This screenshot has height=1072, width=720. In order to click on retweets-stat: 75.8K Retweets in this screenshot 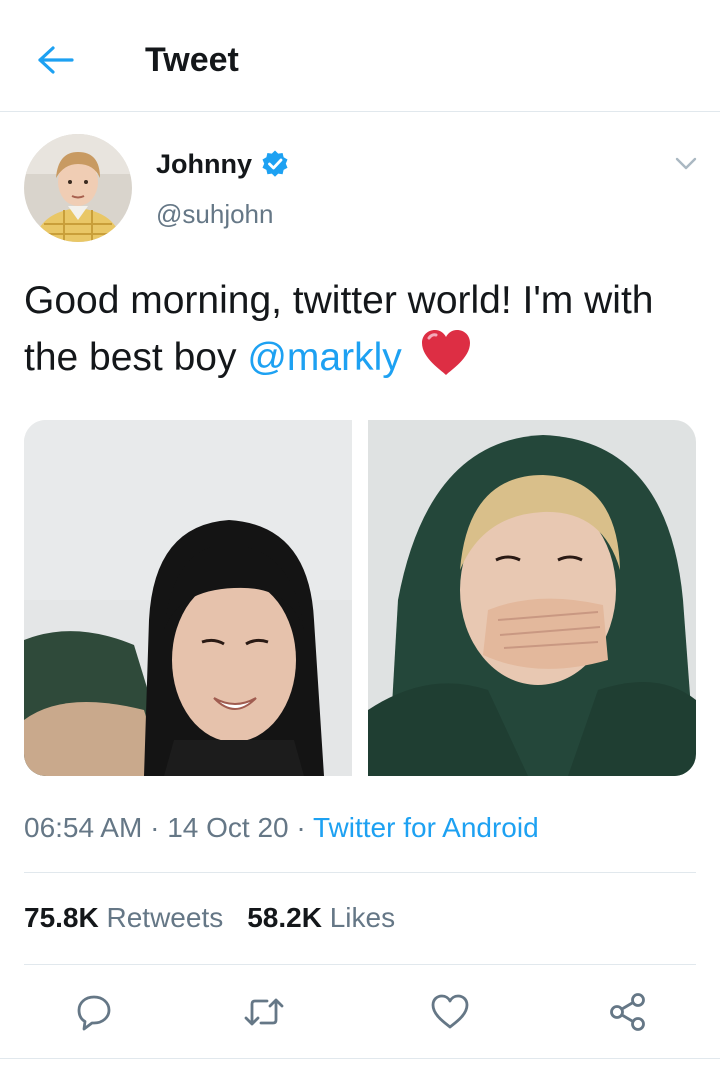, I will do `click(123, 917)`.